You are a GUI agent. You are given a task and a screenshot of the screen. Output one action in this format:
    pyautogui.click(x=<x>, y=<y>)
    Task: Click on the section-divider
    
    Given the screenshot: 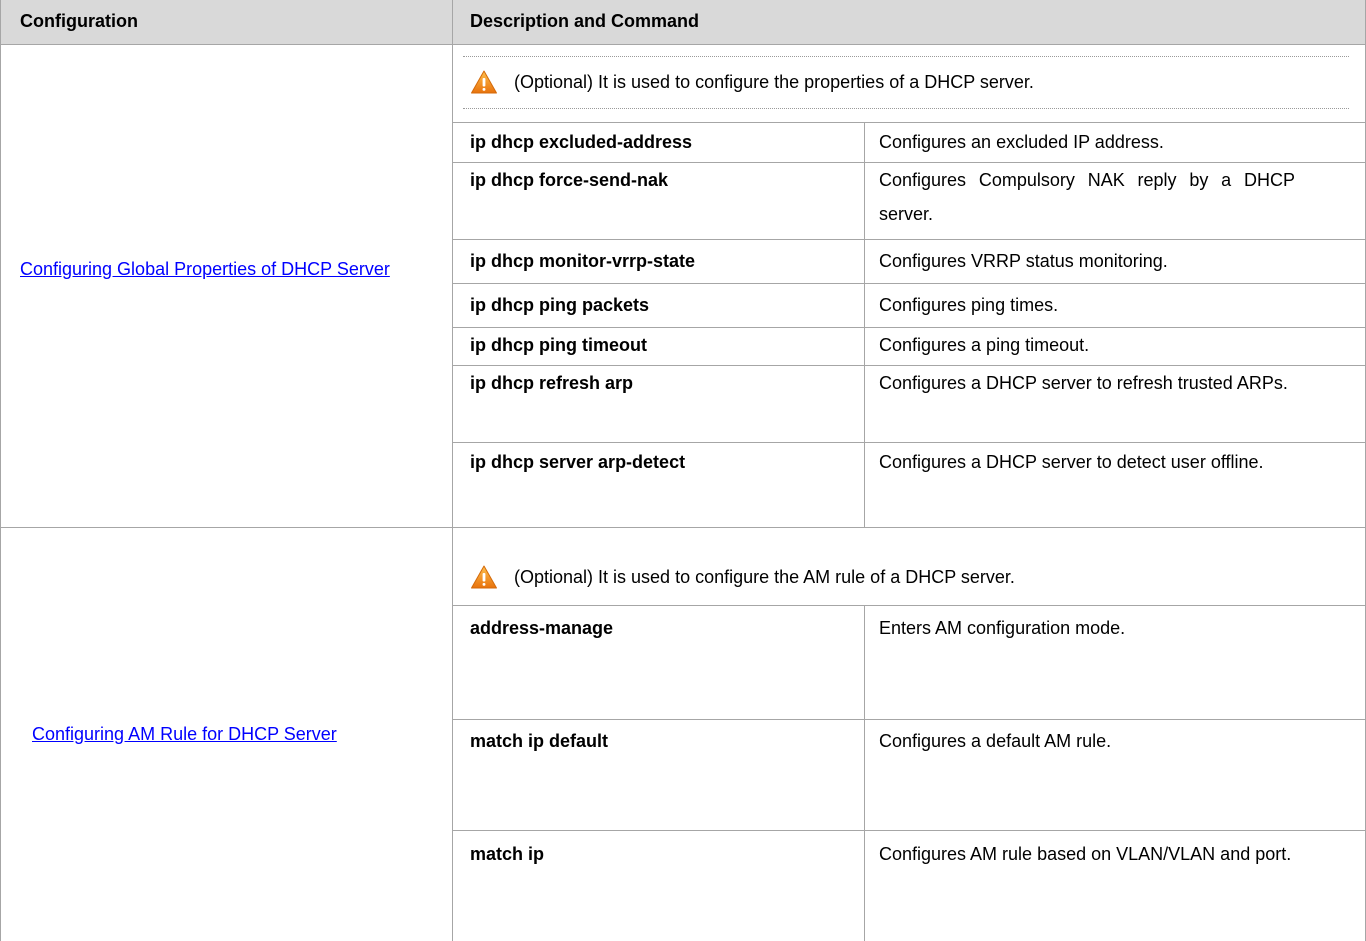 What is the action you would take?
    pyautogui.click(x=683, y=527)
    